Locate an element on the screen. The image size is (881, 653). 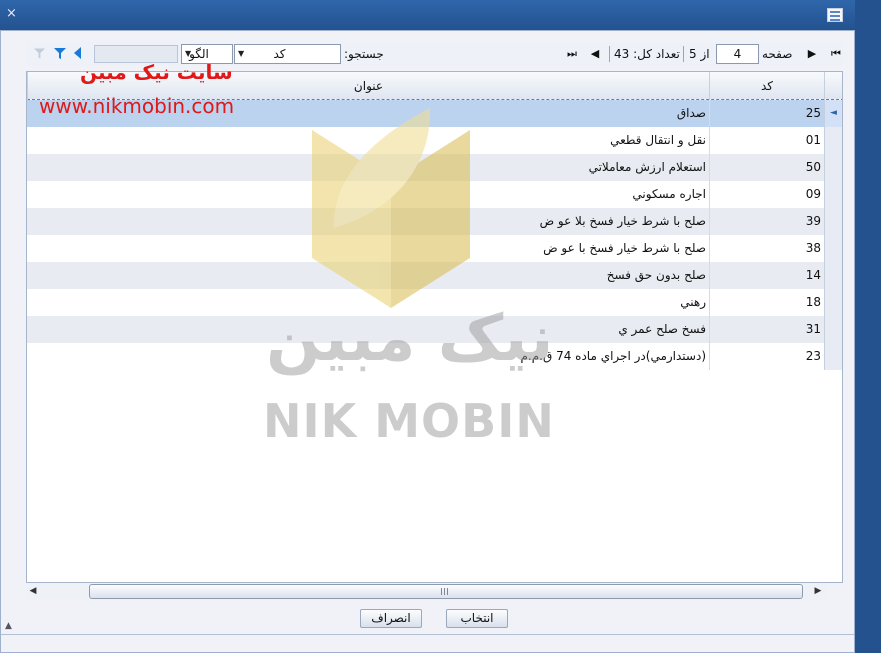
column-header-indicator is located at coordinates (833, 86).